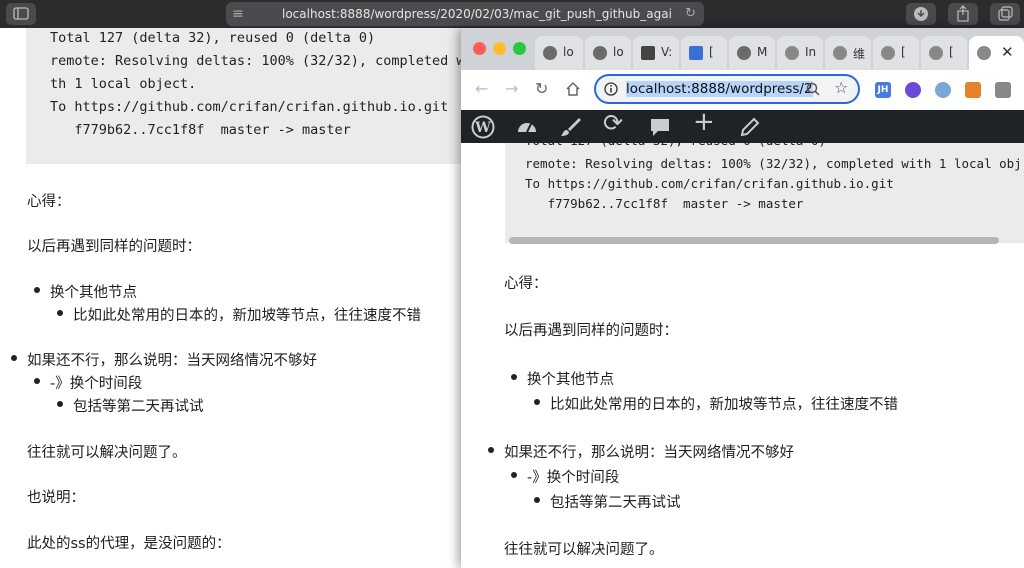 The height and width of the screenshot is (568, 1024). Describe the element at coordinates (479, 48) in the screenshot. I see `close-window-button` at that location.